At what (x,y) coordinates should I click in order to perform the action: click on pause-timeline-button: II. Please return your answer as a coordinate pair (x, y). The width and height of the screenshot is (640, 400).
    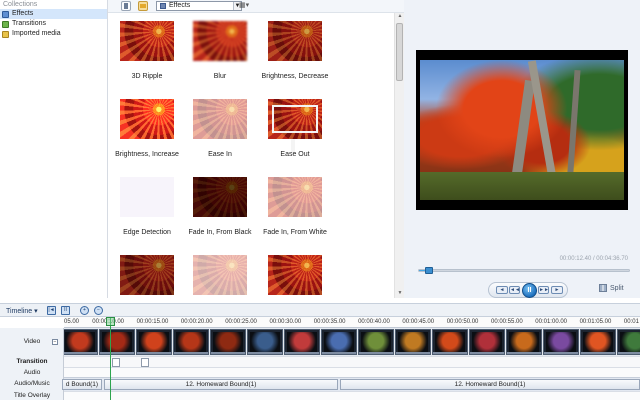
    Looking at the image, I should click on (65, 310).